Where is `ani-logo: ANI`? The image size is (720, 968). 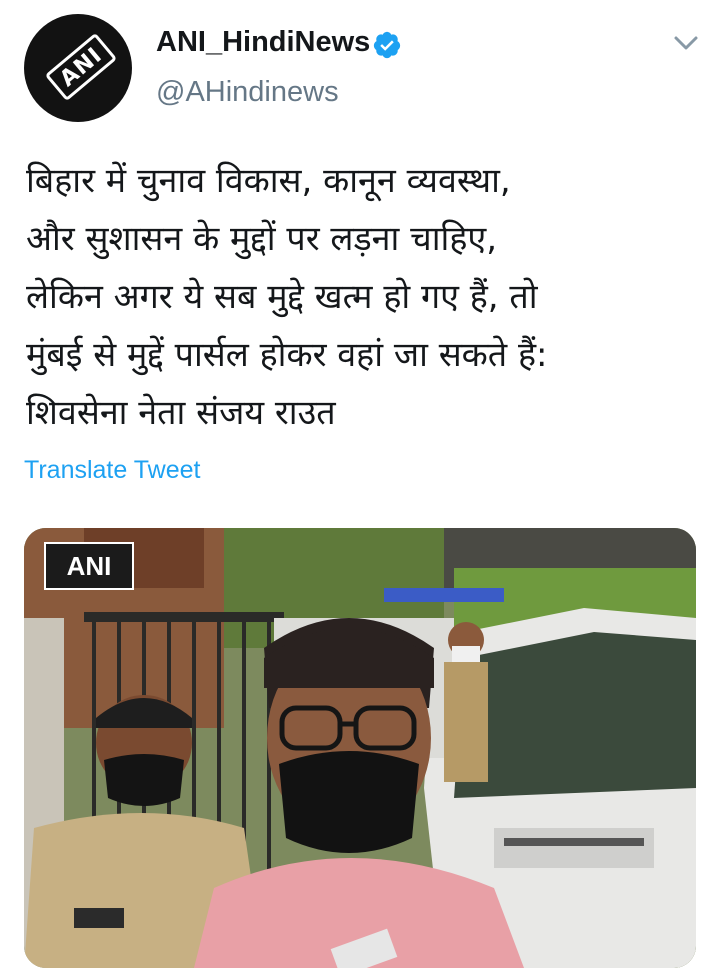 ani-logo: ANI is located at coordinates (81, 67).